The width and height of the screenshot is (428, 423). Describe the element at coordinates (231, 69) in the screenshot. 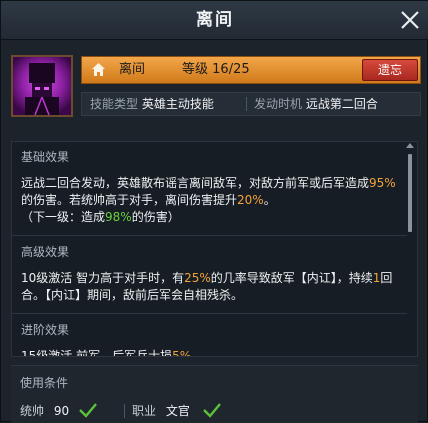

I see `level-value: 16/25` at that location.